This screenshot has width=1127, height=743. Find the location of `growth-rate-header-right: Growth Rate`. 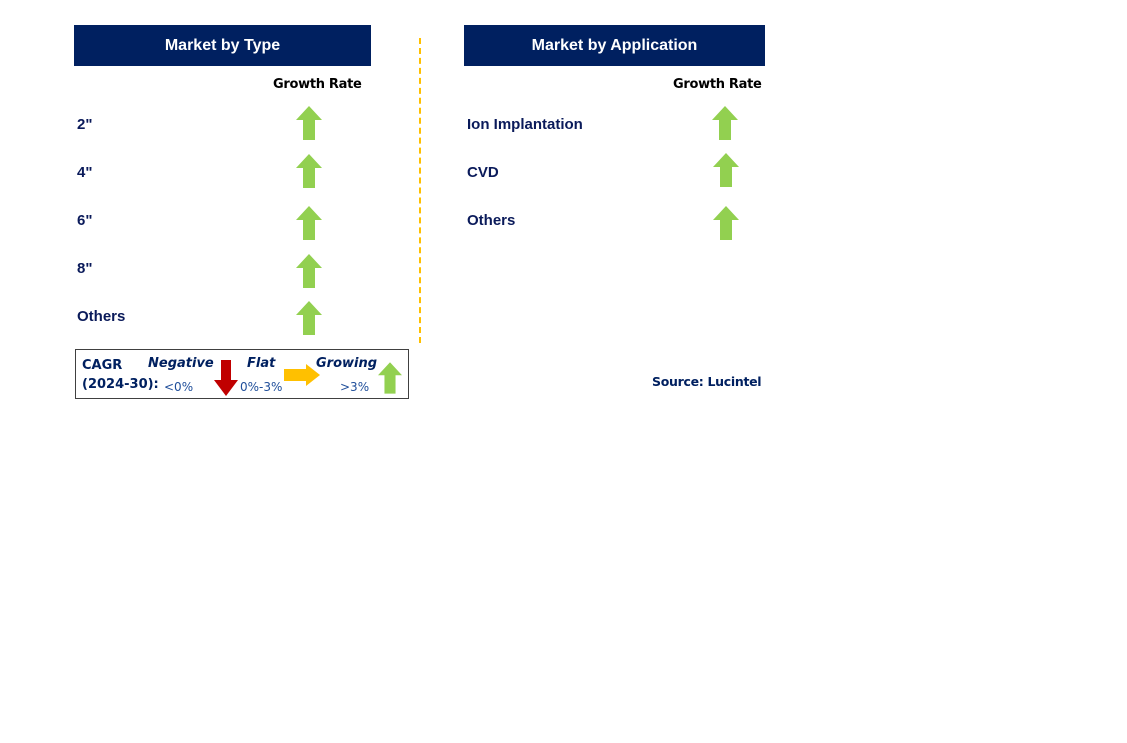

growth-rate-header-right: Growth Rate is located at coordinates (717, 84).